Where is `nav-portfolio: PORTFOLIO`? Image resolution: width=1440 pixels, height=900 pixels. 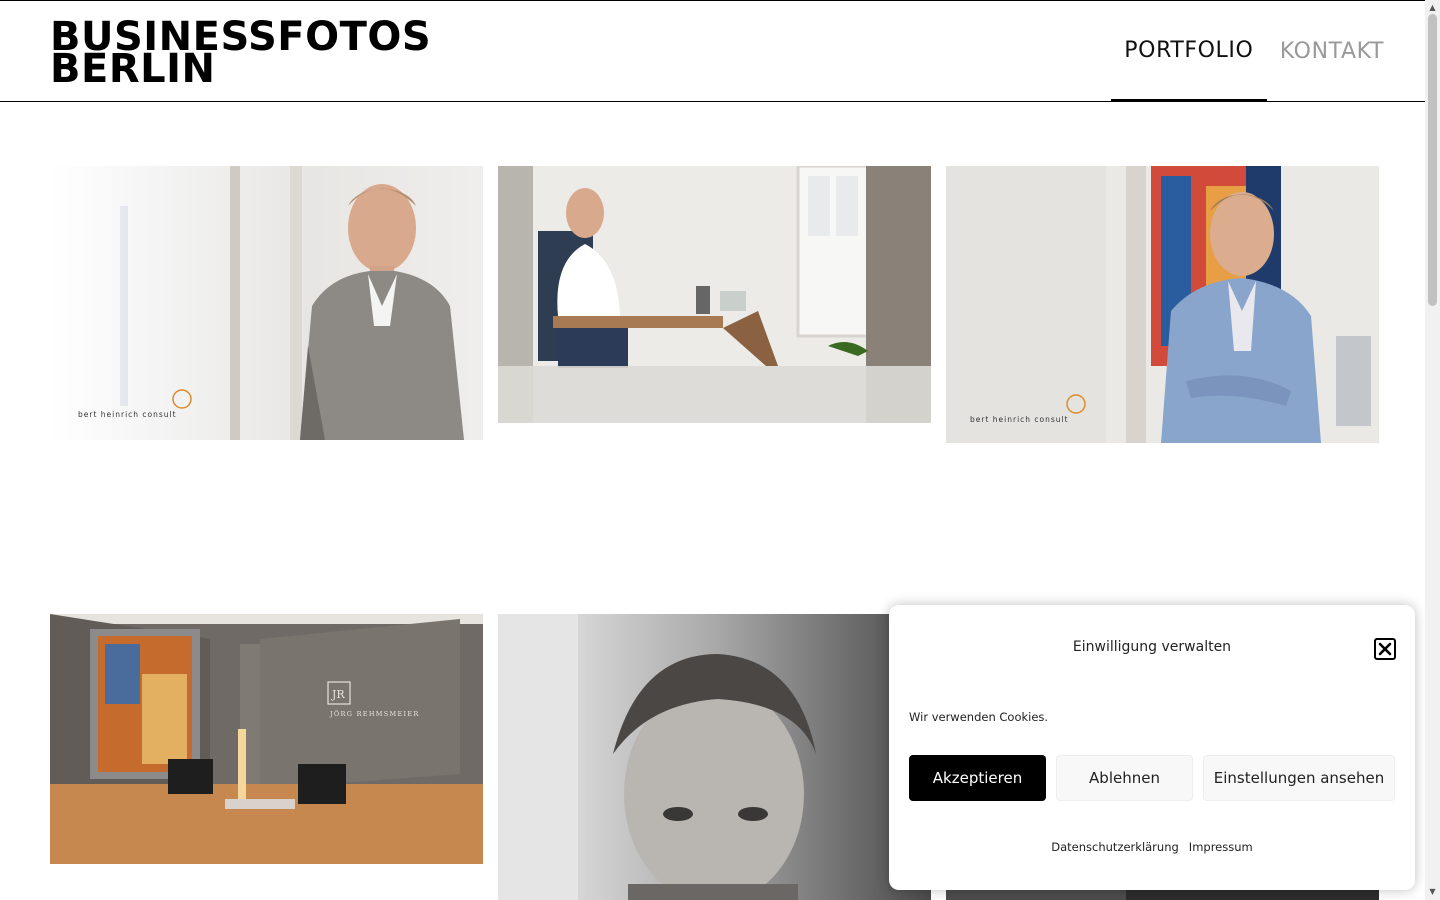 nav-portfolio: PORTFOLIO is located at coordinates (1188, 51).